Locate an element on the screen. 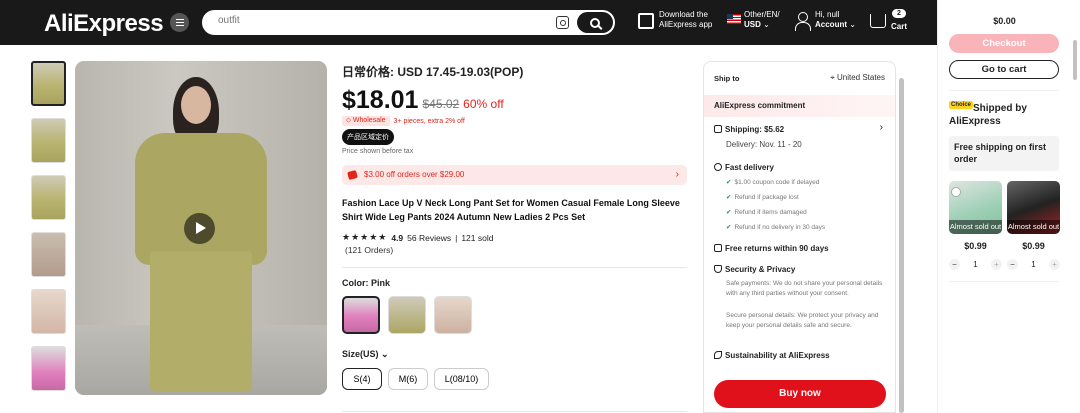  wholesale-text: 3+ pieces, extra 2% off is located at coordinates (429, 121).